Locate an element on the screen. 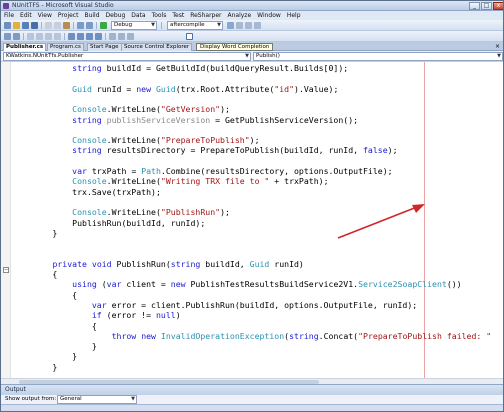 Image resolution: width=504 pixels, height=412 pixels. copy-icon is located at coordinates (57, 25).